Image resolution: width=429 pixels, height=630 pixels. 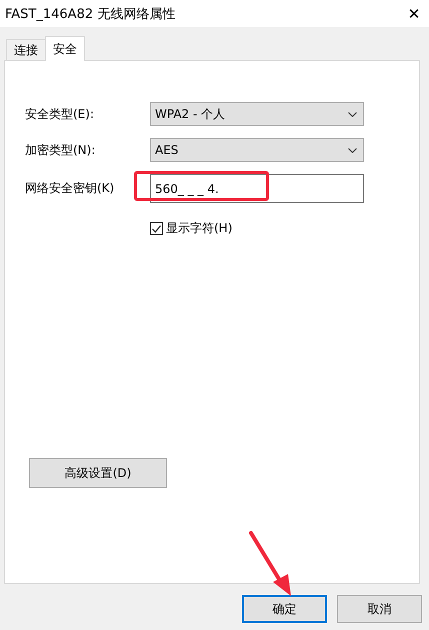 What do you see at coordinates (284, 609) in the screenshot?
I see `dialog-button: 确定` at bounding box center [284, 609].